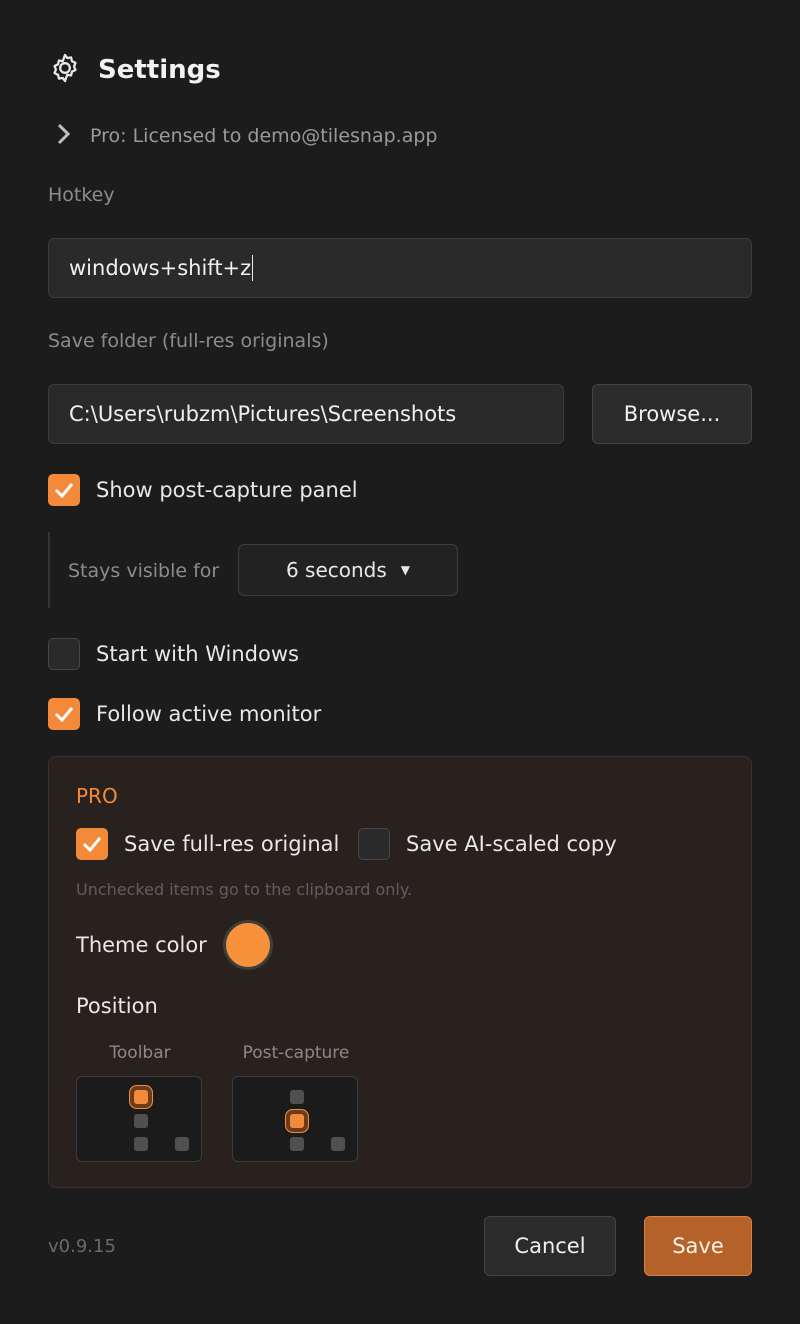 Image resolution: width=800 pixels, height=1324 pixels. What do you see at coordinates (511, 844) in the screenshot?
I see `save-ai-label: Save AI-scaled copy` at bounding box center [511, 844].